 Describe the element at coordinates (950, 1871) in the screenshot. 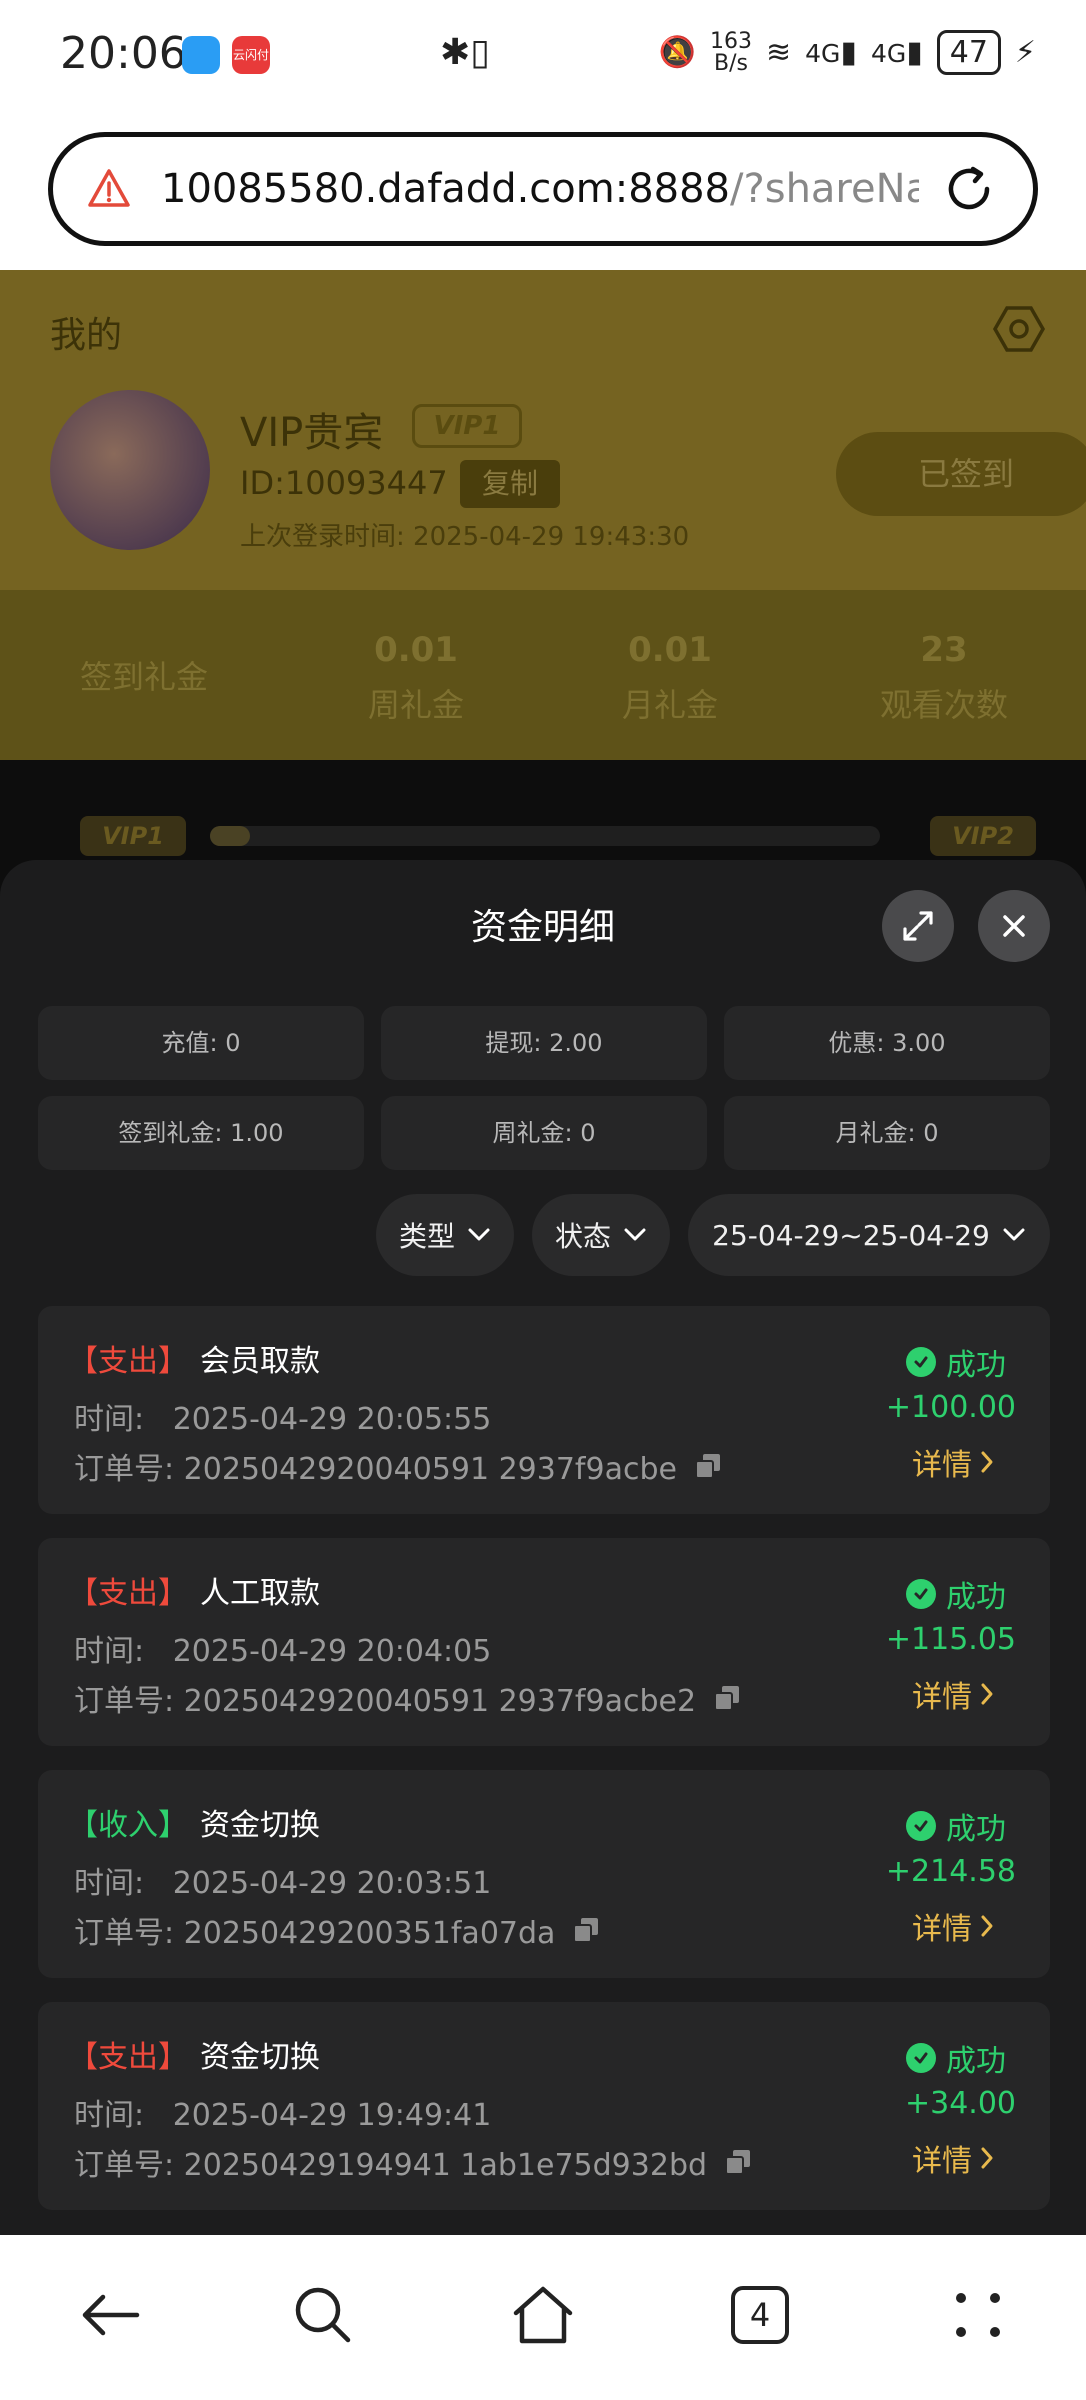

I see `record-amount: +214.58` at that location.